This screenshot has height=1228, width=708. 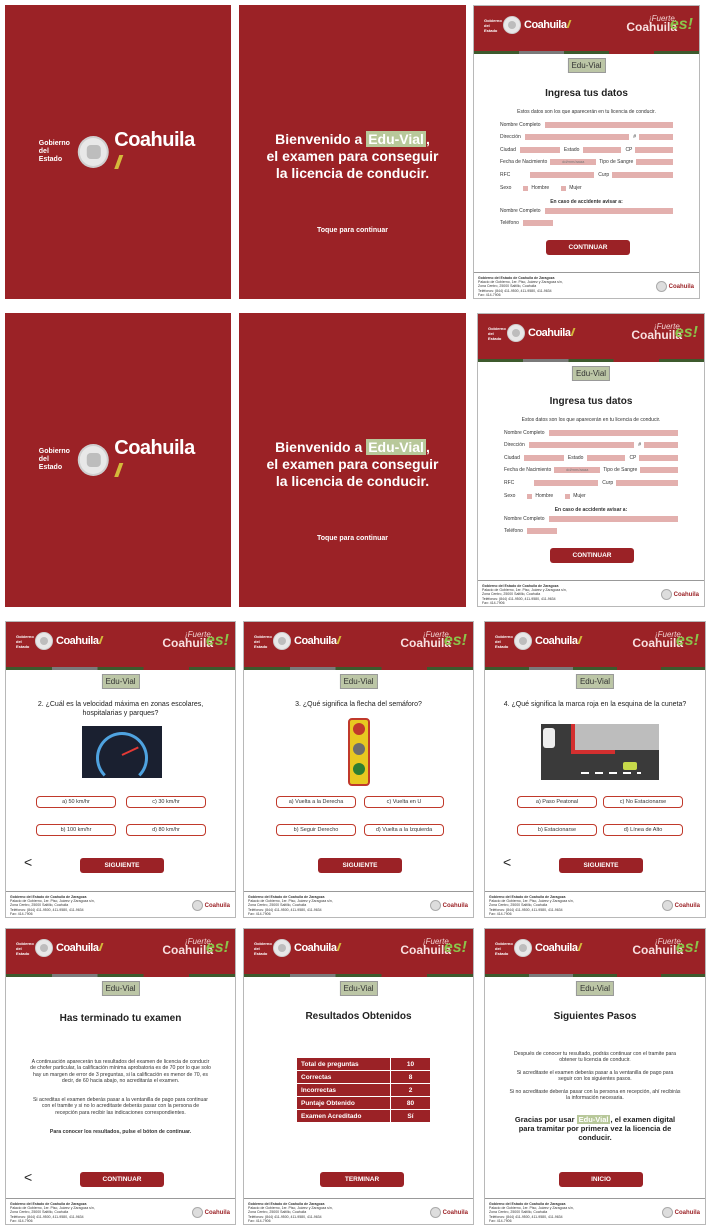 What do you see at coordinates (316, 802) in the screenshot?
I see `option-a: a) Vuelta a la Derecha` at bounding box center [316, 802].